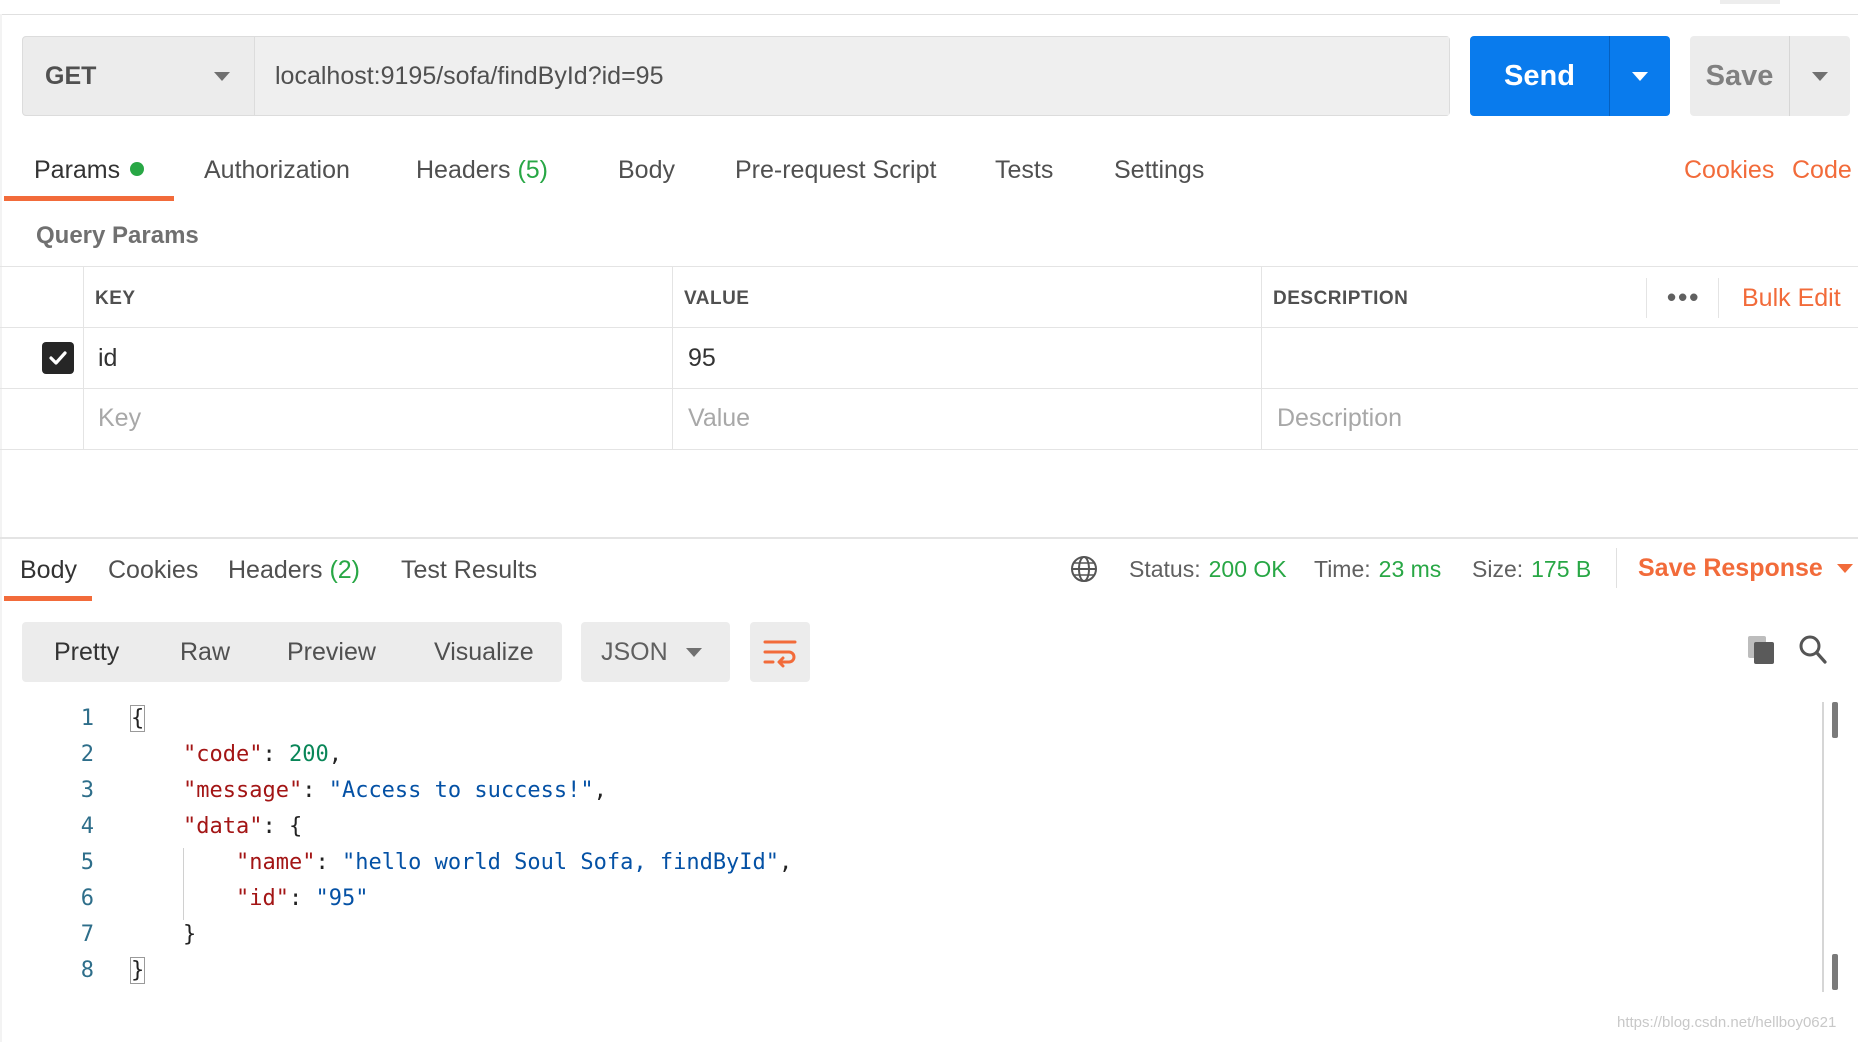 The image size is (1858, 1042). I want to click on checkmark-icon, so click(58, 358).